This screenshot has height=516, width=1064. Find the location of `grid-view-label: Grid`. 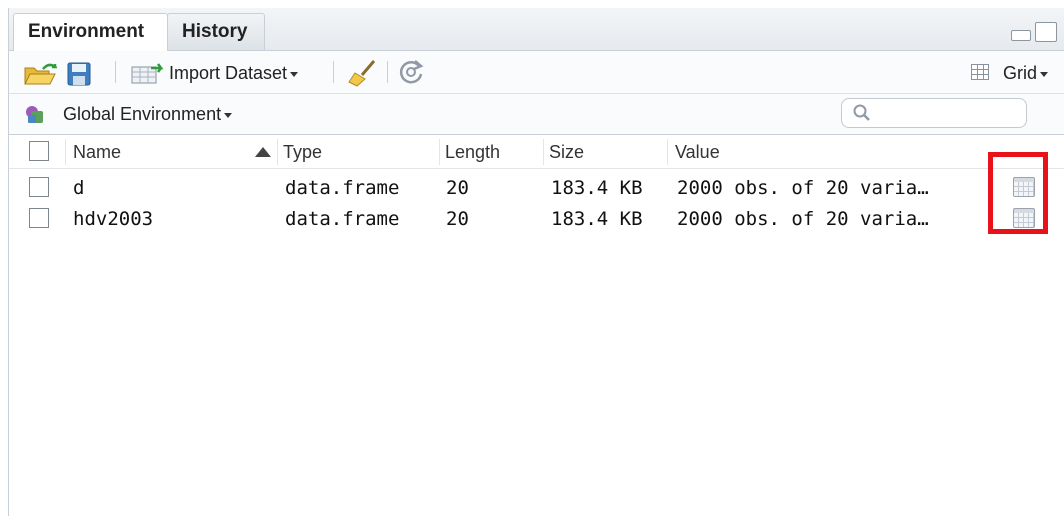

grid-view-label: Grid is located at coordinates (1020, 73).